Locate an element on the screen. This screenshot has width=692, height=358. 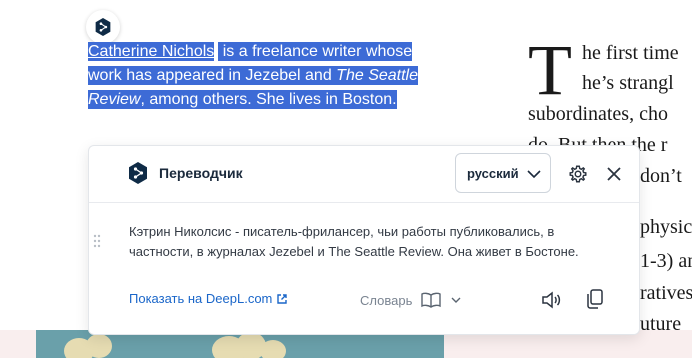
listen-button is located at coordinates (551, 300).